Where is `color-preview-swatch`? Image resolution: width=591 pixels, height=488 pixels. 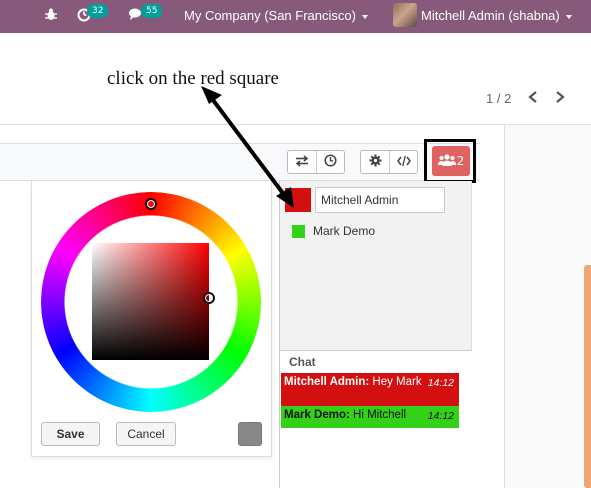
color-preview-swatch is located at coordinates (250, 434).